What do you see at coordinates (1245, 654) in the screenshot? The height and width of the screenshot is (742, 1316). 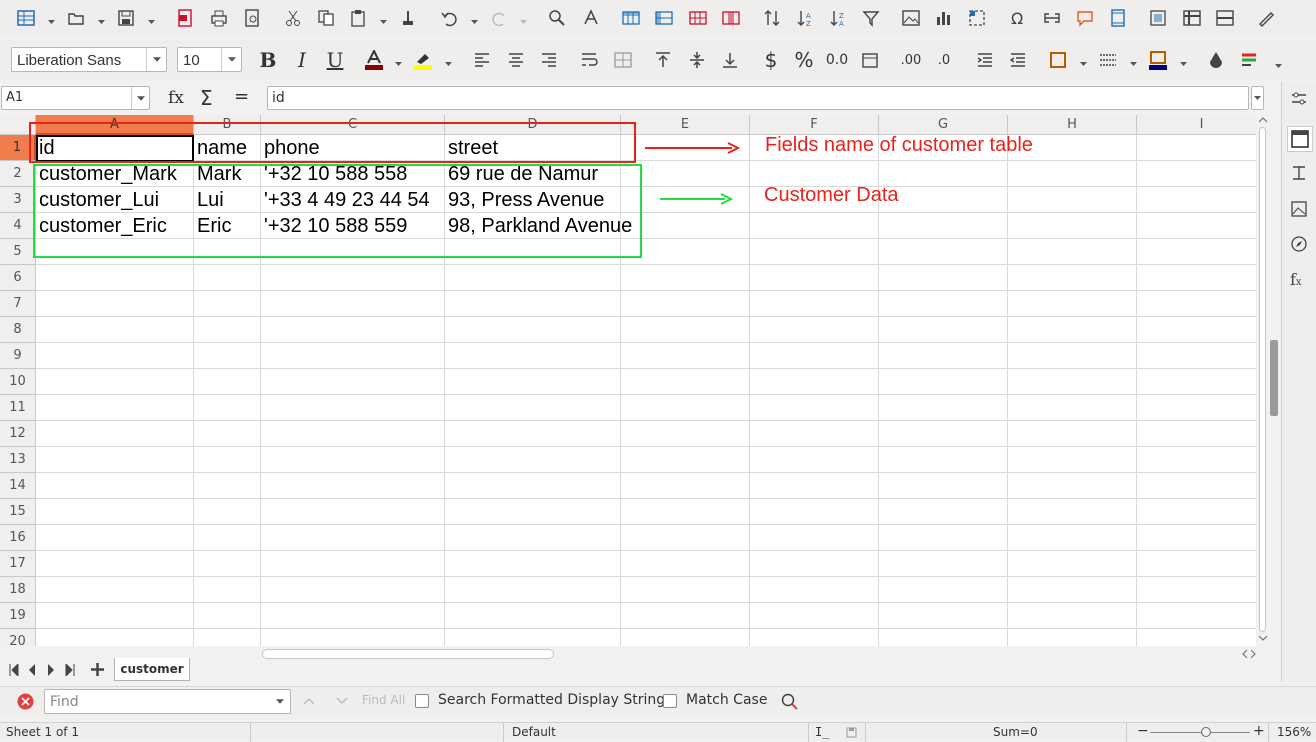 I see `scroll-left-icon` at bounding box center [1245, 654].